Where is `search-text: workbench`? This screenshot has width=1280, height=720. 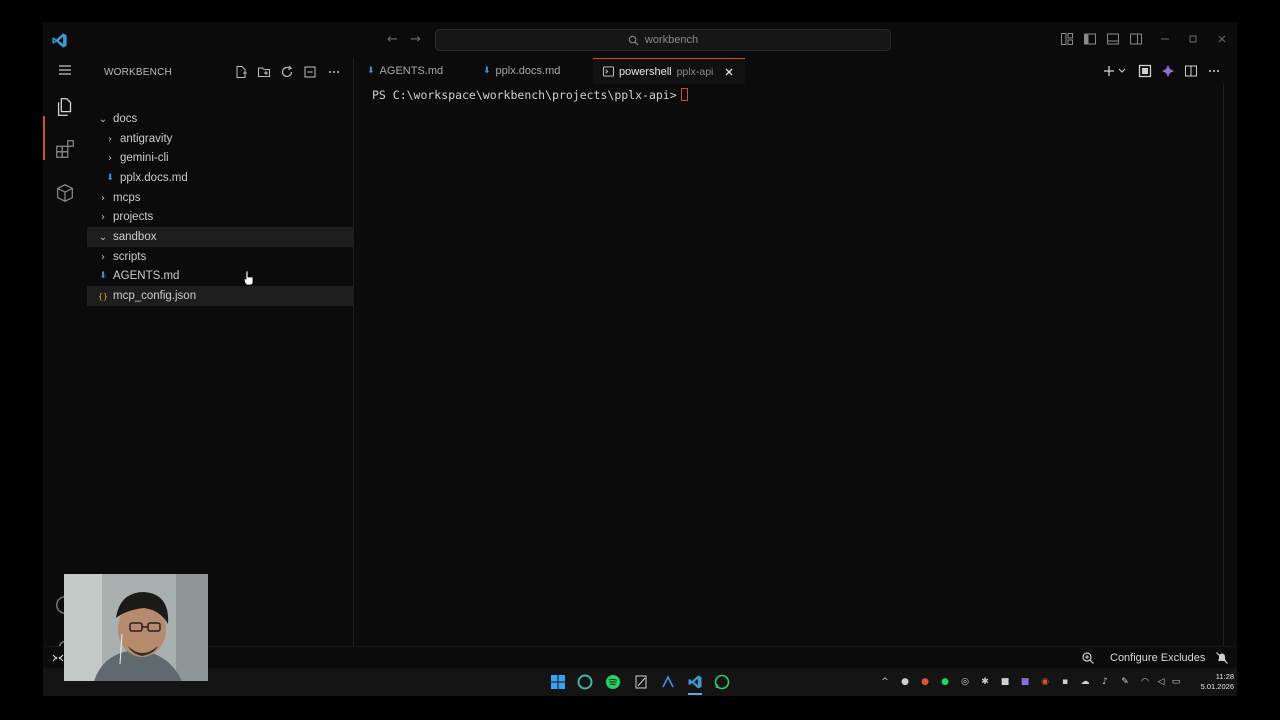 search-text: workbench is located at coordinates (671, 40).